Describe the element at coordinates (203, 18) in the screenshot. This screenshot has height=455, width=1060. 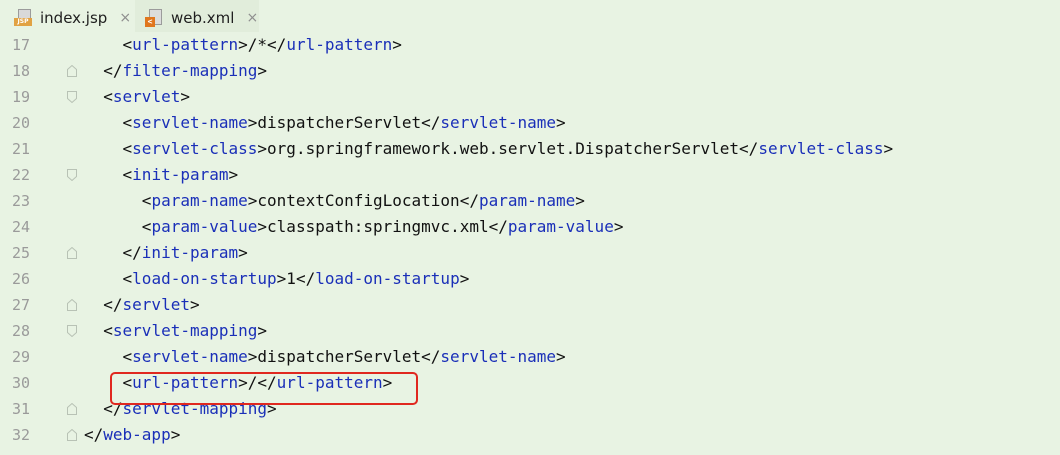
I see `tab-label: web.xml` at that location.